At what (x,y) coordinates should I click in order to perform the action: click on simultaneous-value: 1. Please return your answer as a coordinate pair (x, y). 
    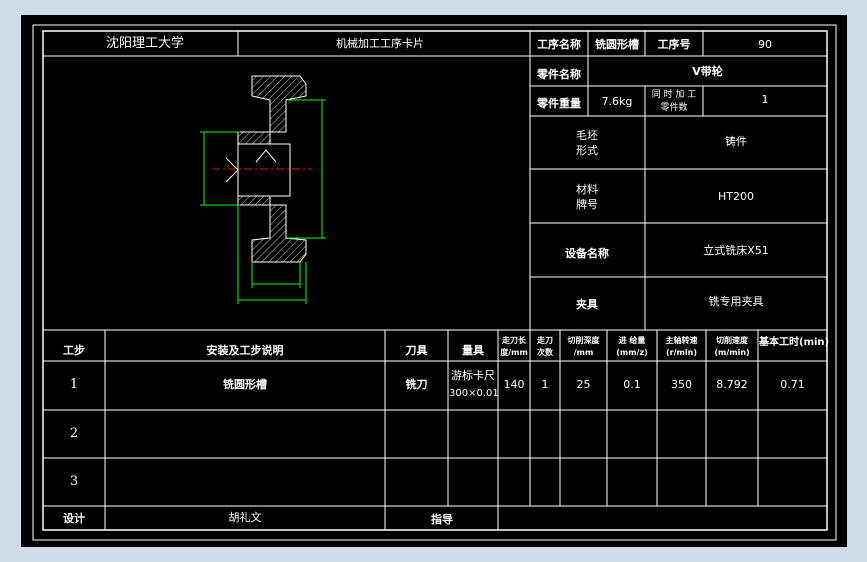
    Looking at the image, I should click on (765, 99).